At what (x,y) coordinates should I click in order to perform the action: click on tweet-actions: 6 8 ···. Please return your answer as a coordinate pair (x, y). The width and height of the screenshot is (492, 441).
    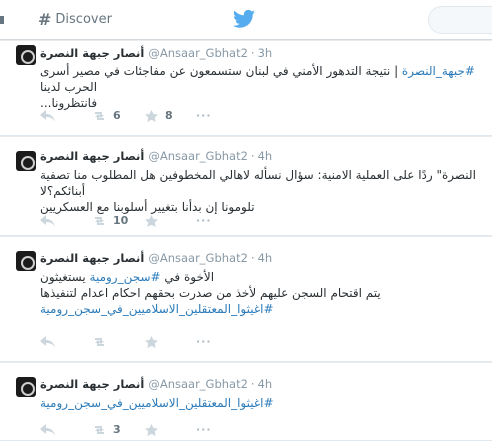
    Looking at the image, I should click on (128, 115).